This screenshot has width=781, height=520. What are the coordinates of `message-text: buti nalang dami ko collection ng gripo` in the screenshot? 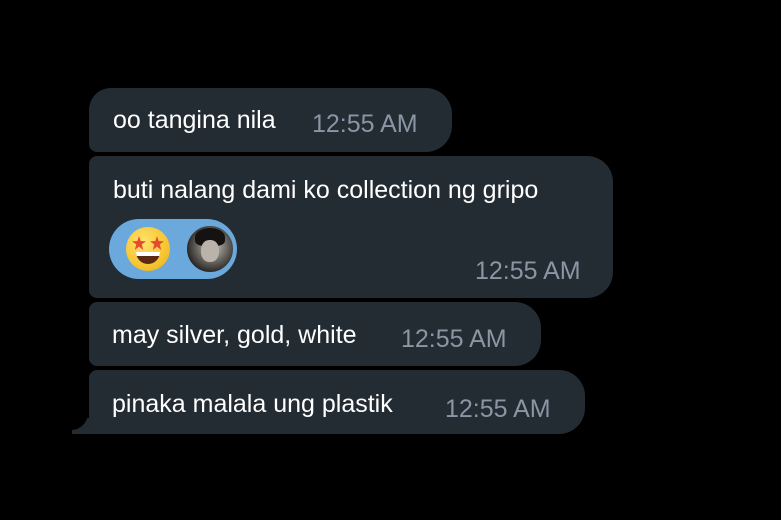 It's located at (326, 190).